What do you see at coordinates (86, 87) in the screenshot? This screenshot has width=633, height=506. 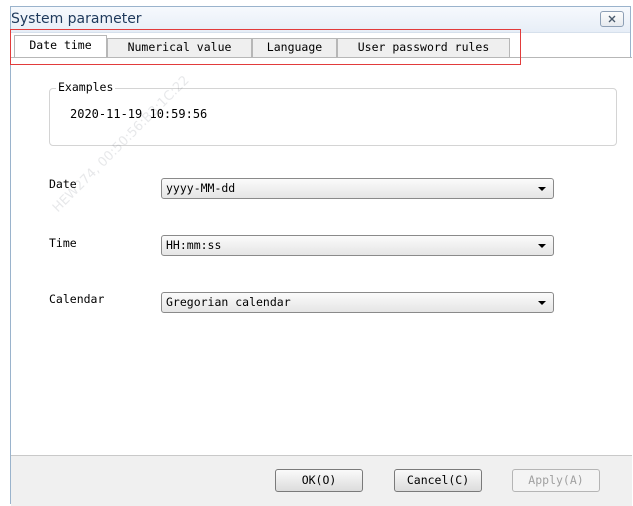 I see `examples-legend: Examples` at bounding box center [86, 87].